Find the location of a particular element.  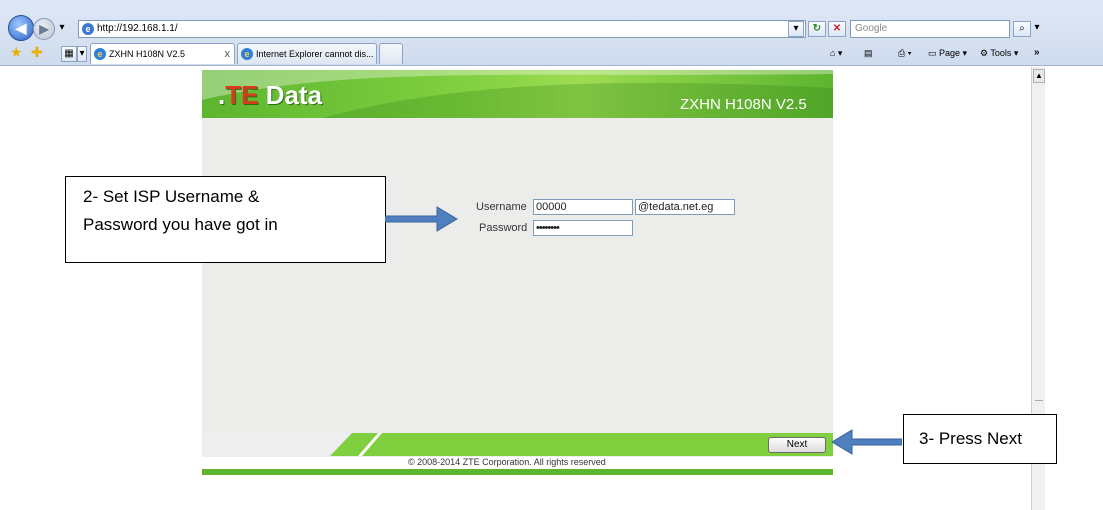

footer-green-band is located at coordinates (581, 444).